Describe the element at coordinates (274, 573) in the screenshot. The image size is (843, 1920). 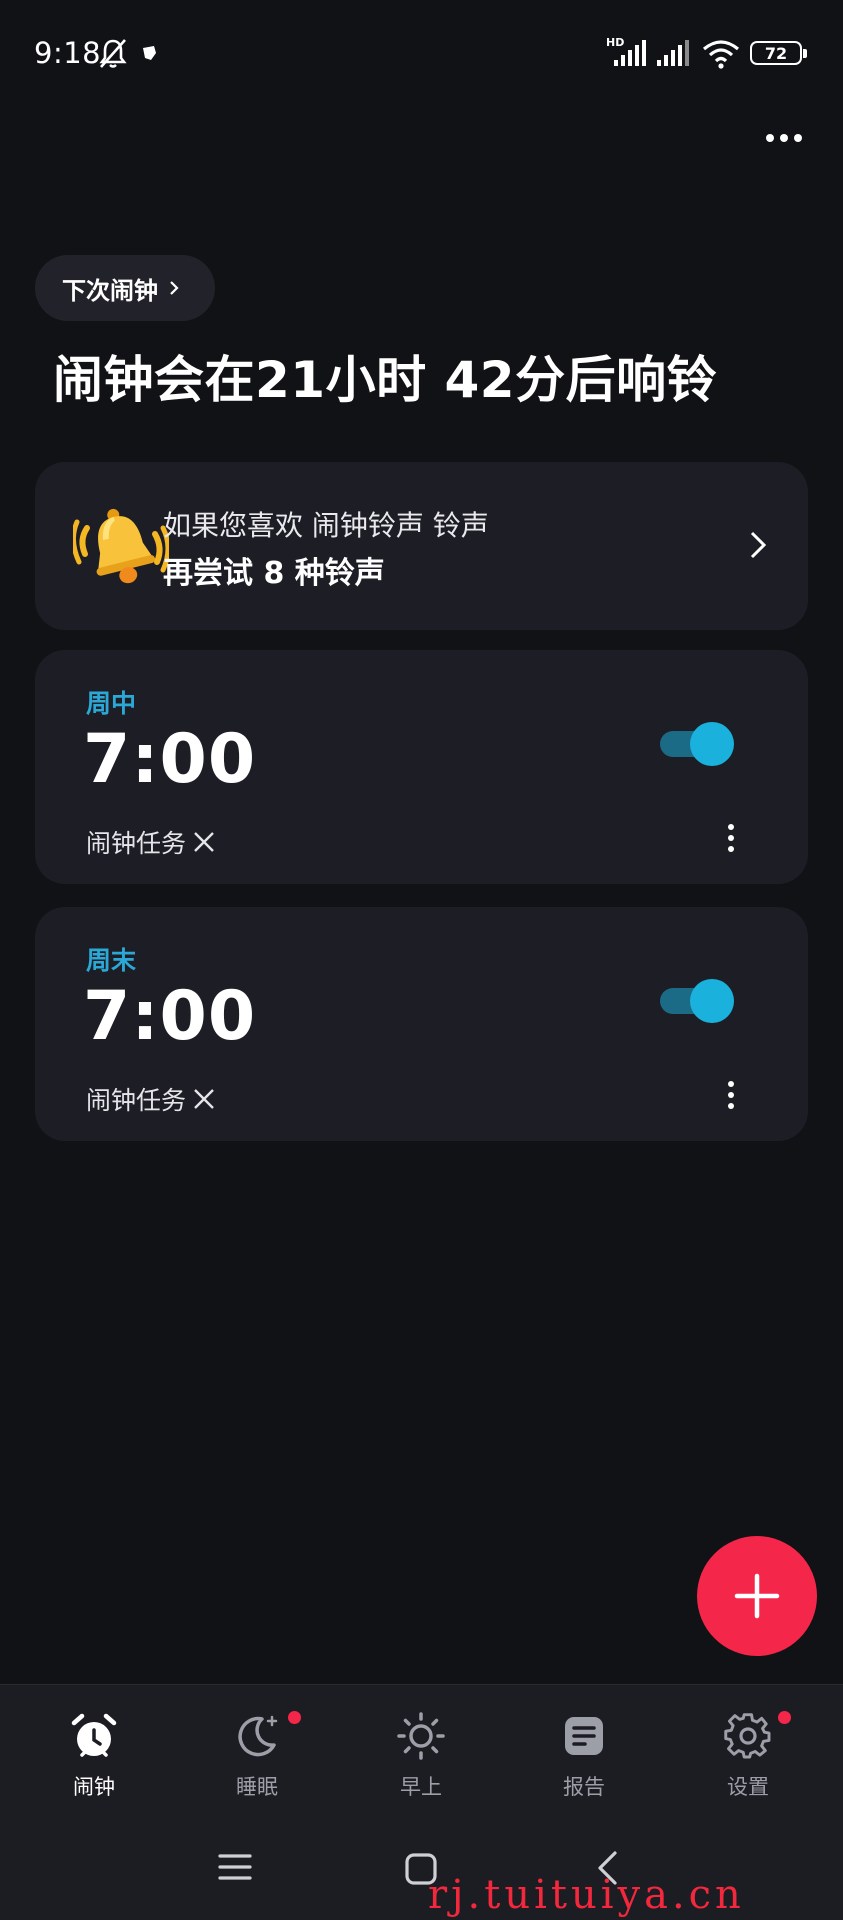
I see `promo-title: 再尝试 8 种铃声` at that location.